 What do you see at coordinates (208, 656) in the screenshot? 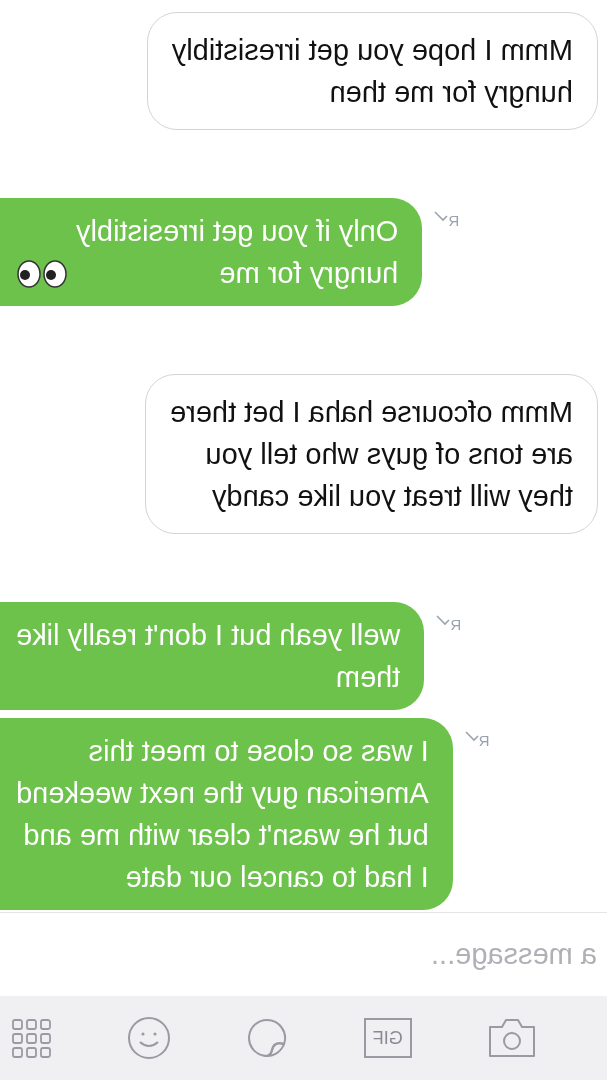
I see `message-text: well yeah but I don't really like them` at bounding box center [208, 656].